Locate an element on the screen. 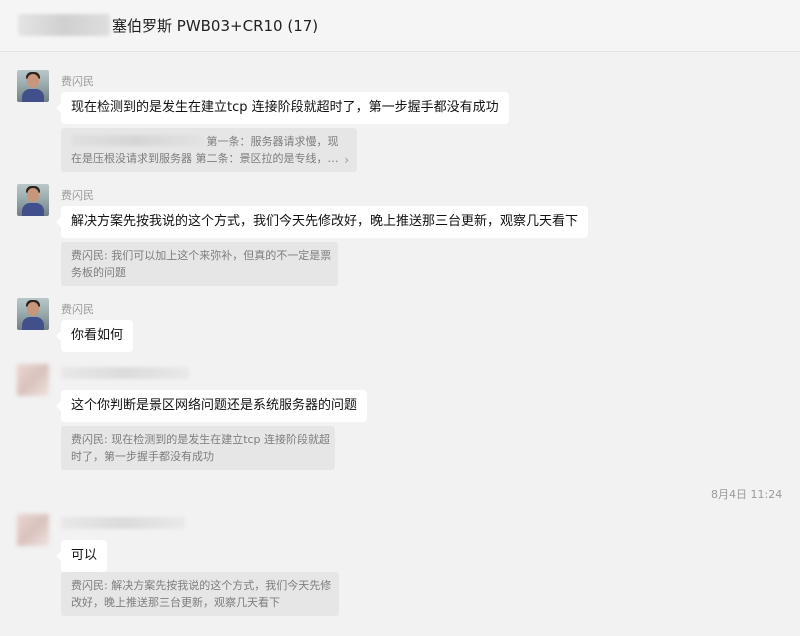  message-bubble: 你看如何 is located at coordinates (94, 336).